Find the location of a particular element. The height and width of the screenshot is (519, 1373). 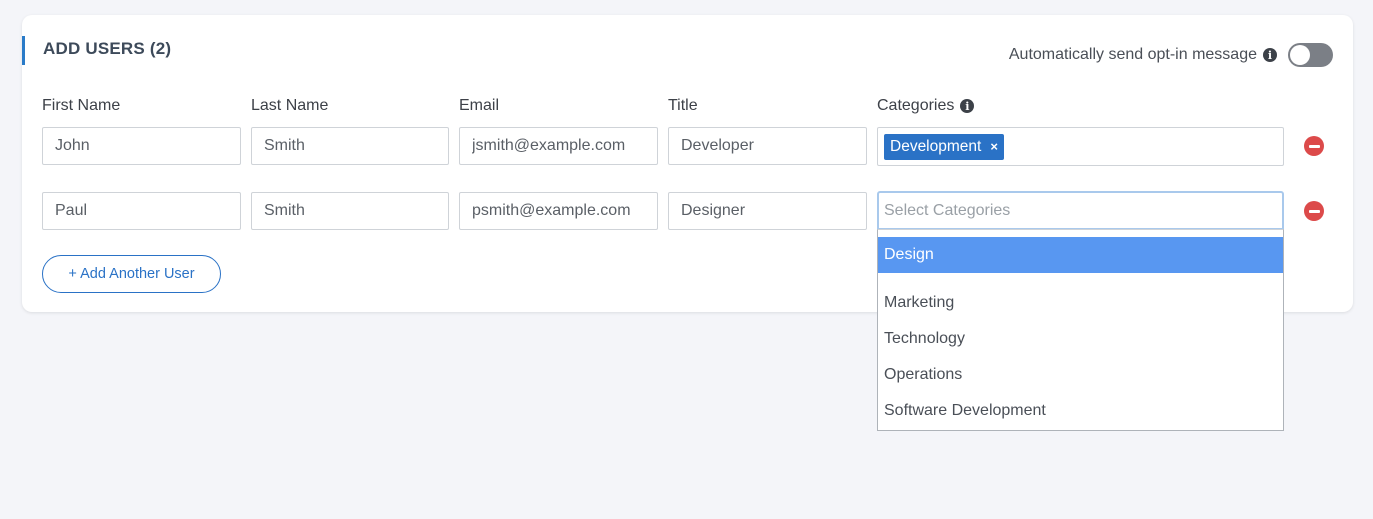

column-label-first-name: First Name is located at coordinates (81, 105).